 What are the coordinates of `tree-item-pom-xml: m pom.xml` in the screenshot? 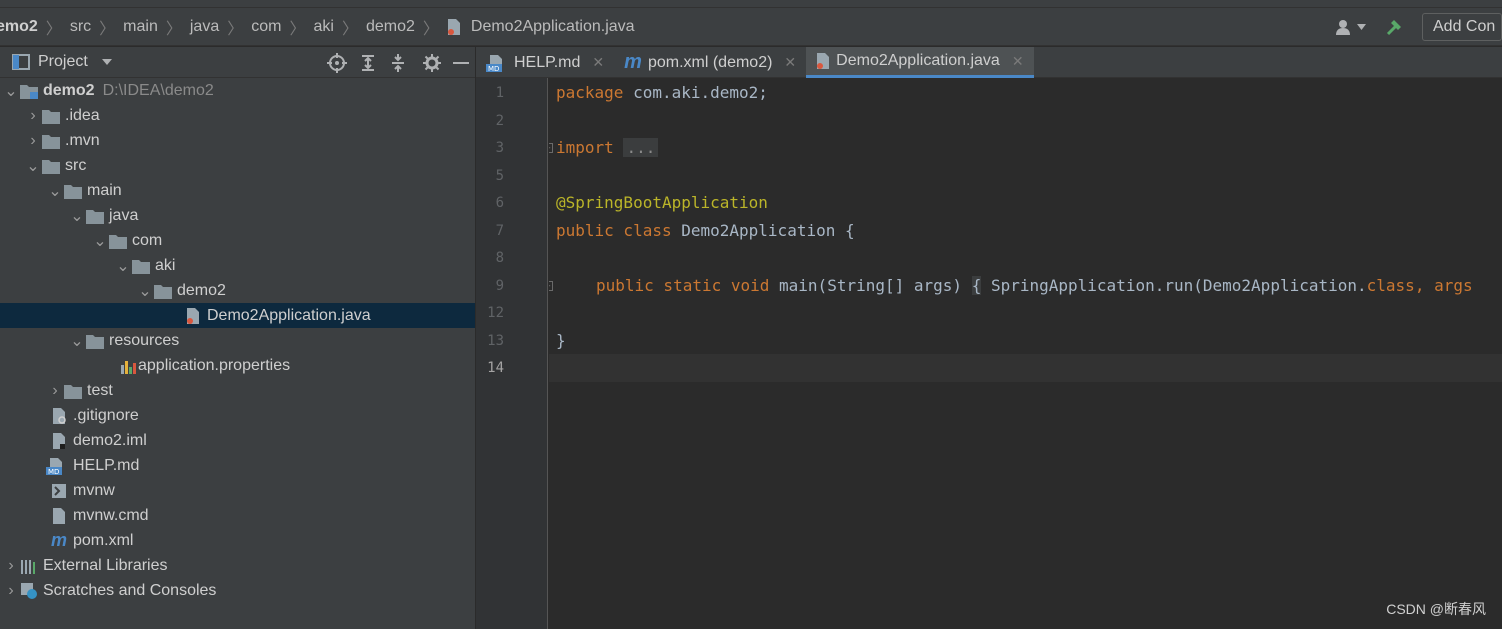 It's located at (237, 540).